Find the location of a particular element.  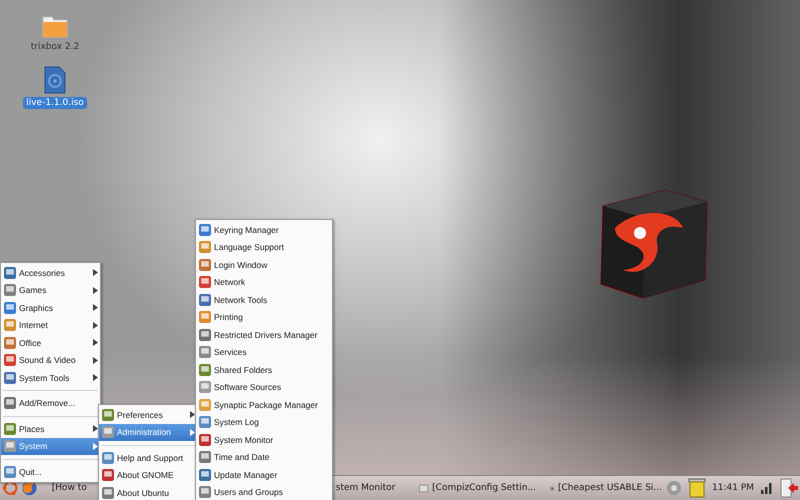

menu-item: Synaptic Package Manager is located at coordinates (264, 405).